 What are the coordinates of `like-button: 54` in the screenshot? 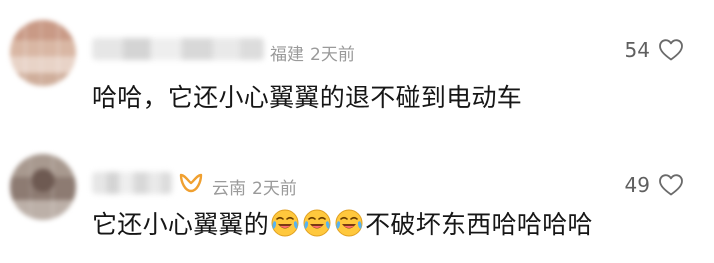 It's located at (654, 50).